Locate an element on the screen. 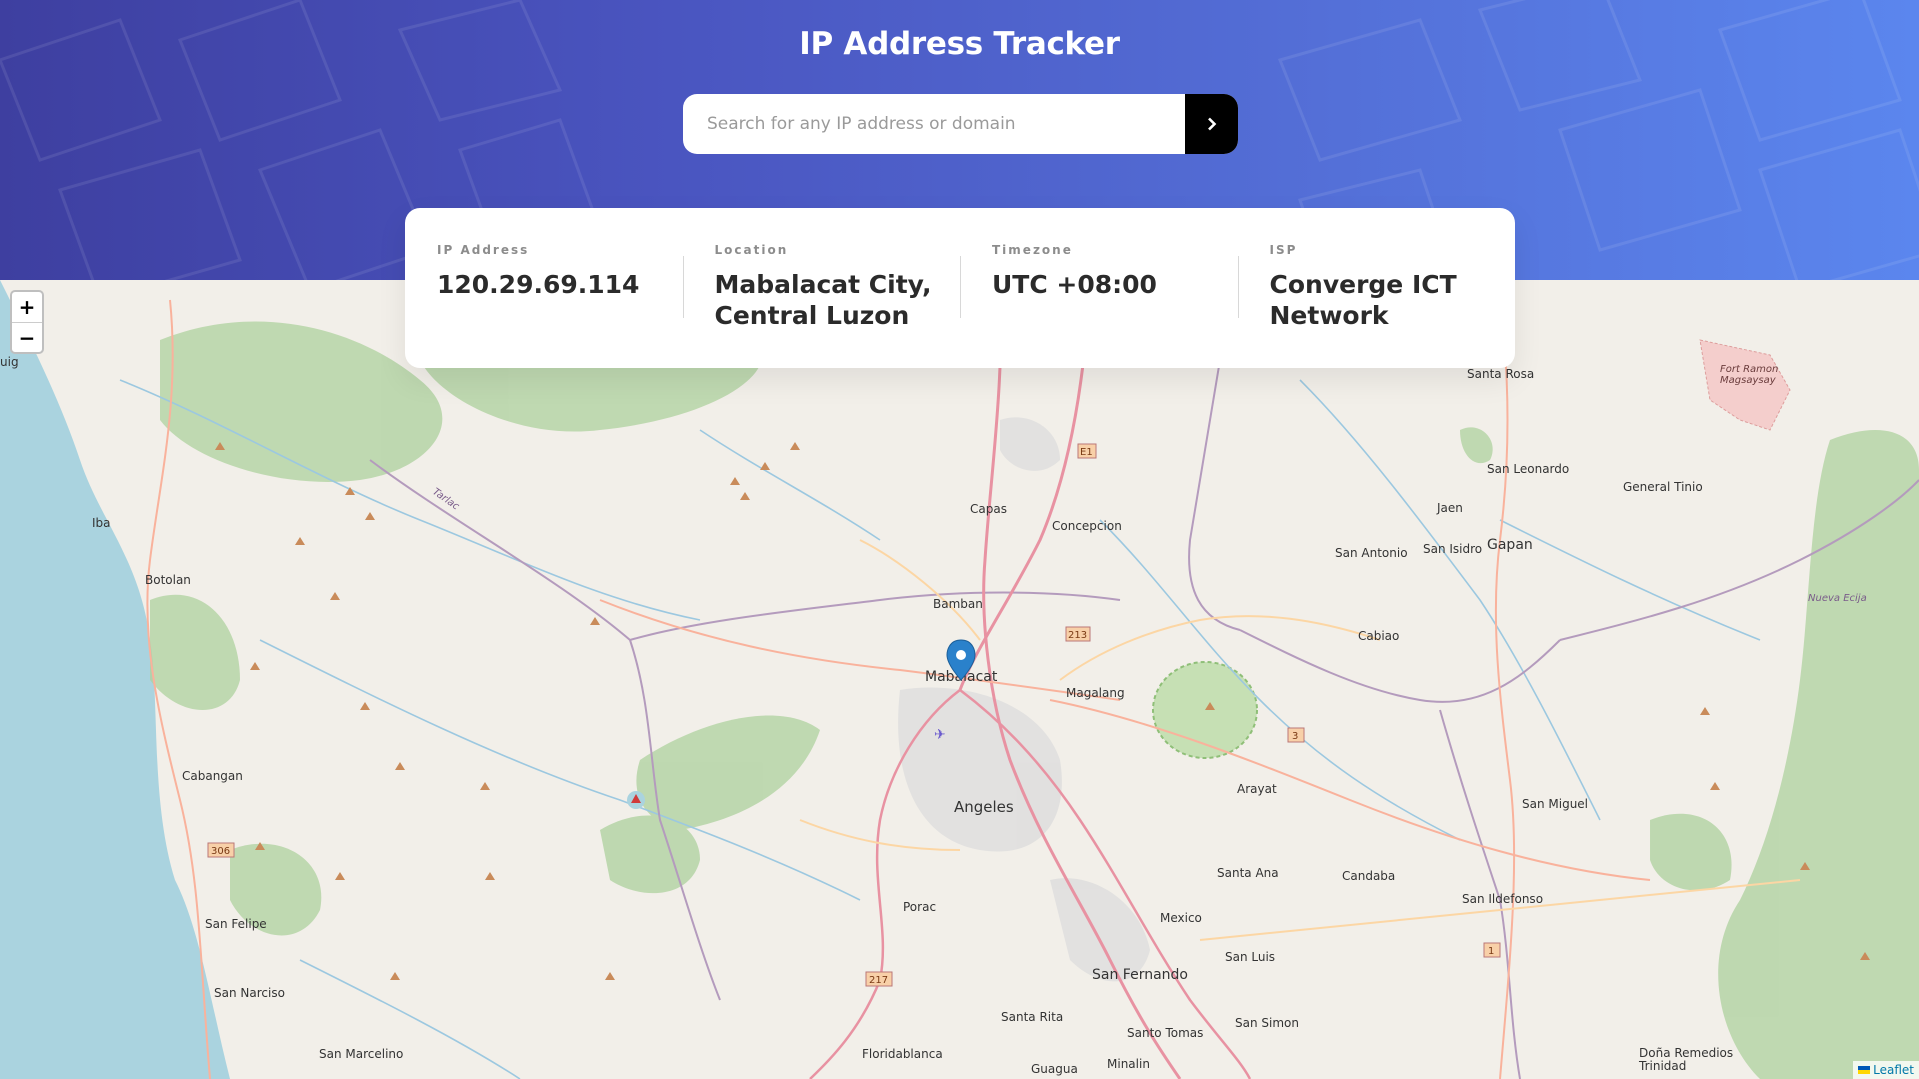 The width and height of the screenshot is (1919, 1079). info-value: UTC +08:00 is located at coordinates (1074, 284).